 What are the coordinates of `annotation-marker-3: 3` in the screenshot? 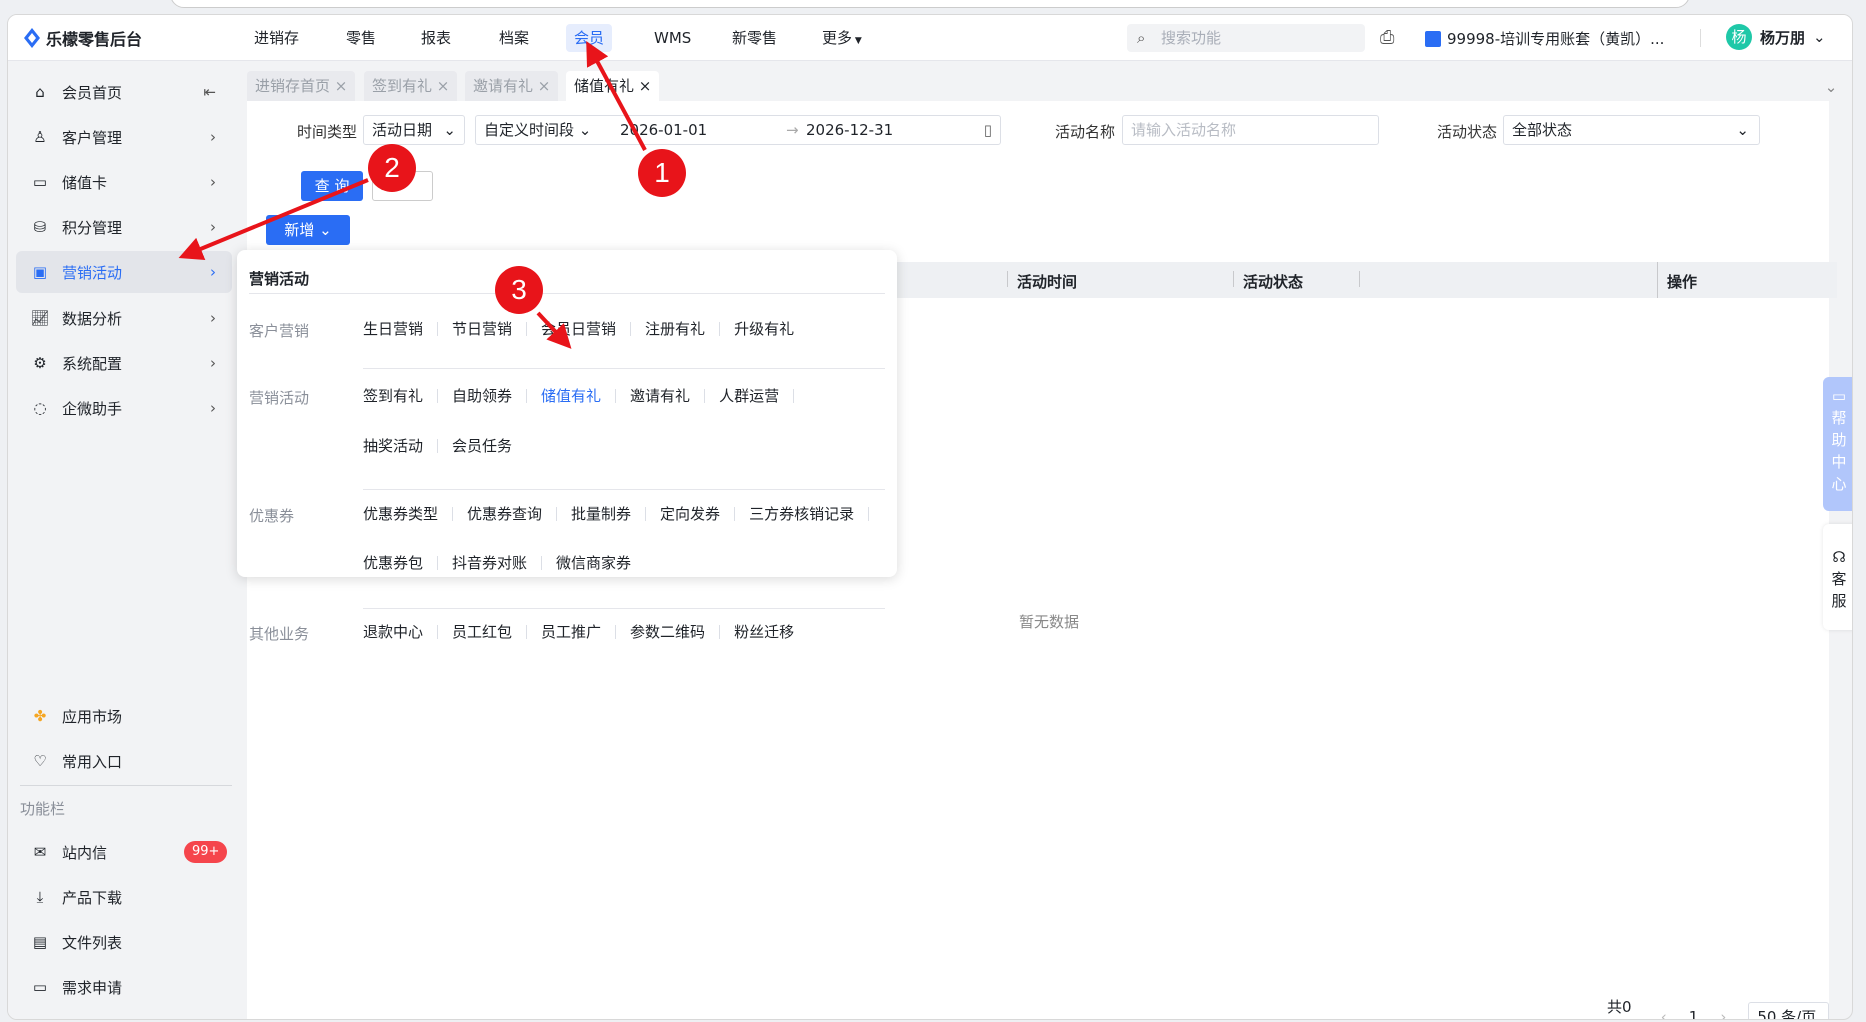 It's located at (519, 290).